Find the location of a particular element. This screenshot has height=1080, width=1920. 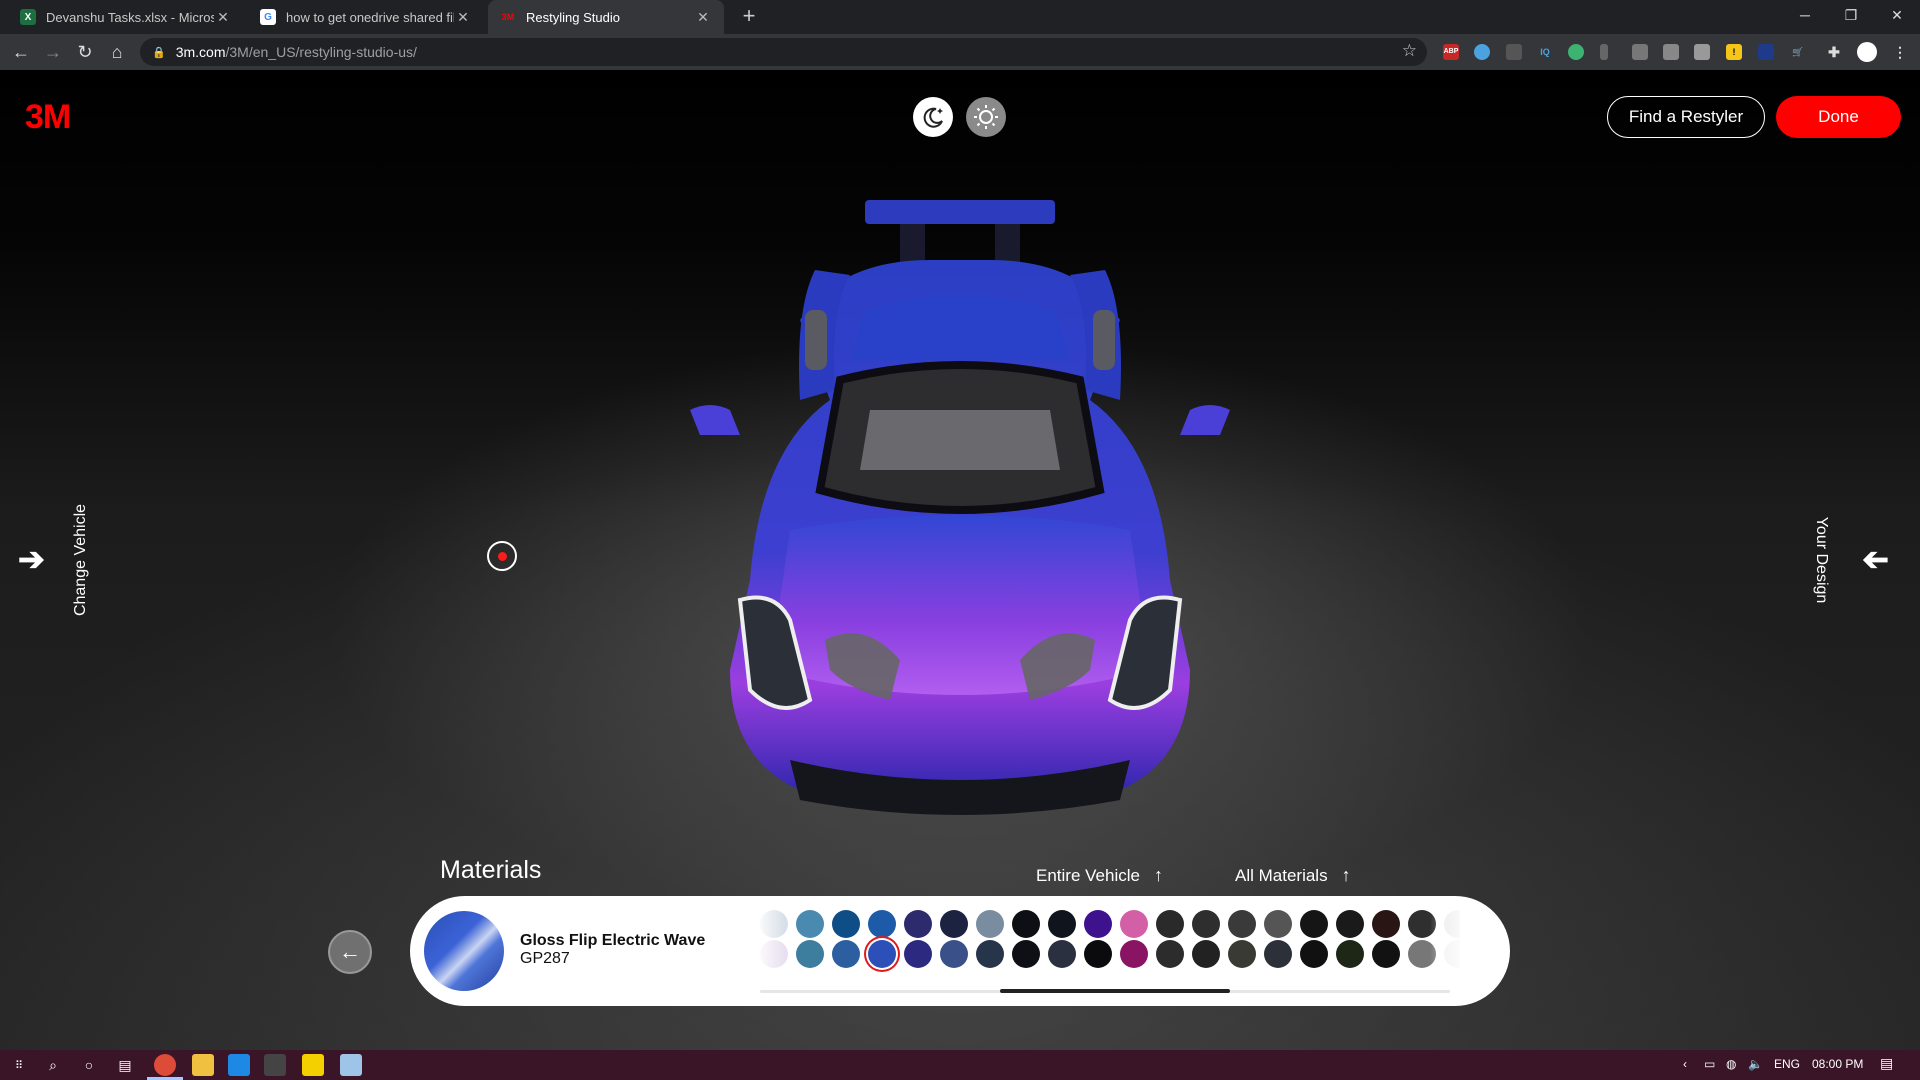

url-field: 🔒 3m.com/3M/en_US/restyling-studio-us/ ☆ is located at coordinates (783, 52).